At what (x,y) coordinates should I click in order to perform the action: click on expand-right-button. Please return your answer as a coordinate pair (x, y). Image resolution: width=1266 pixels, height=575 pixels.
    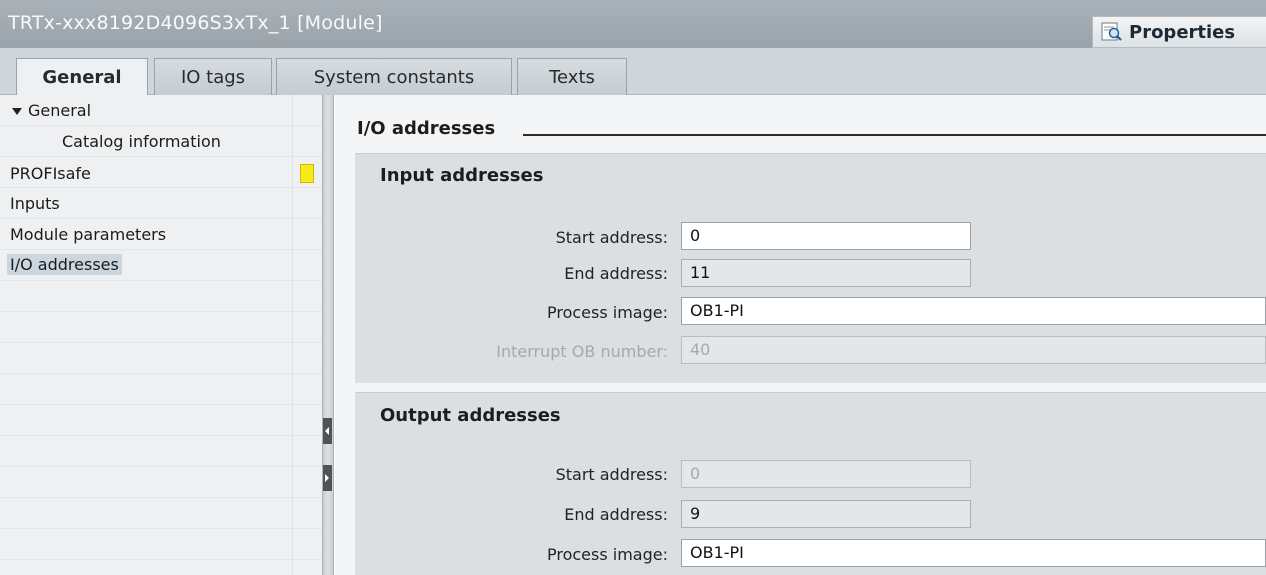
    Looking at the image, I should click on (327, 478).